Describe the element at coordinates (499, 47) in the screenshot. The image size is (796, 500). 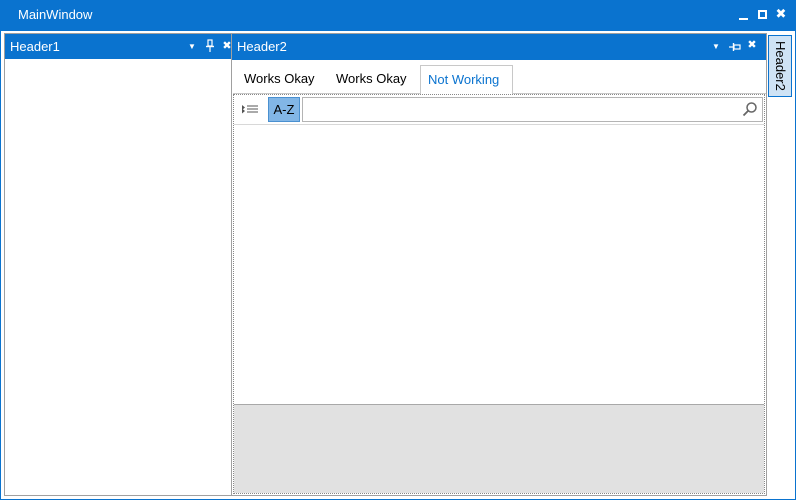
I see `panel-2-header` at that location.